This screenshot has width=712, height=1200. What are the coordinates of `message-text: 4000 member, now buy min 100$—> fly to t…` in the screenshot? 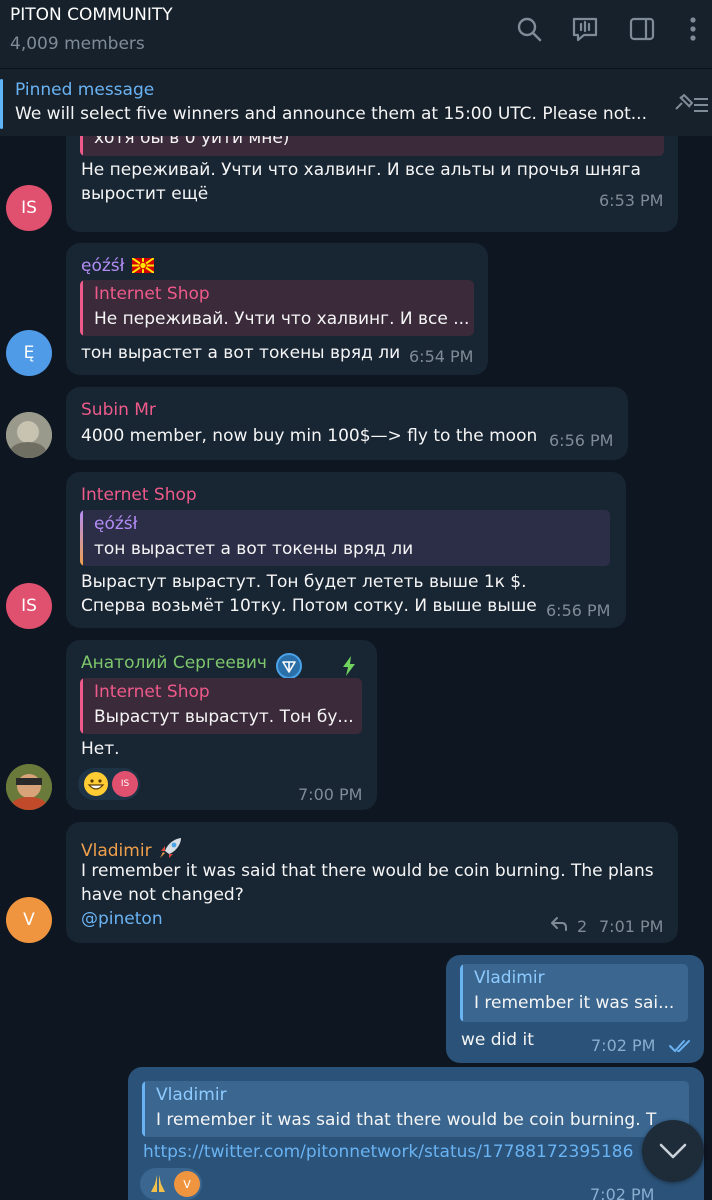 It's located at (309, 436).